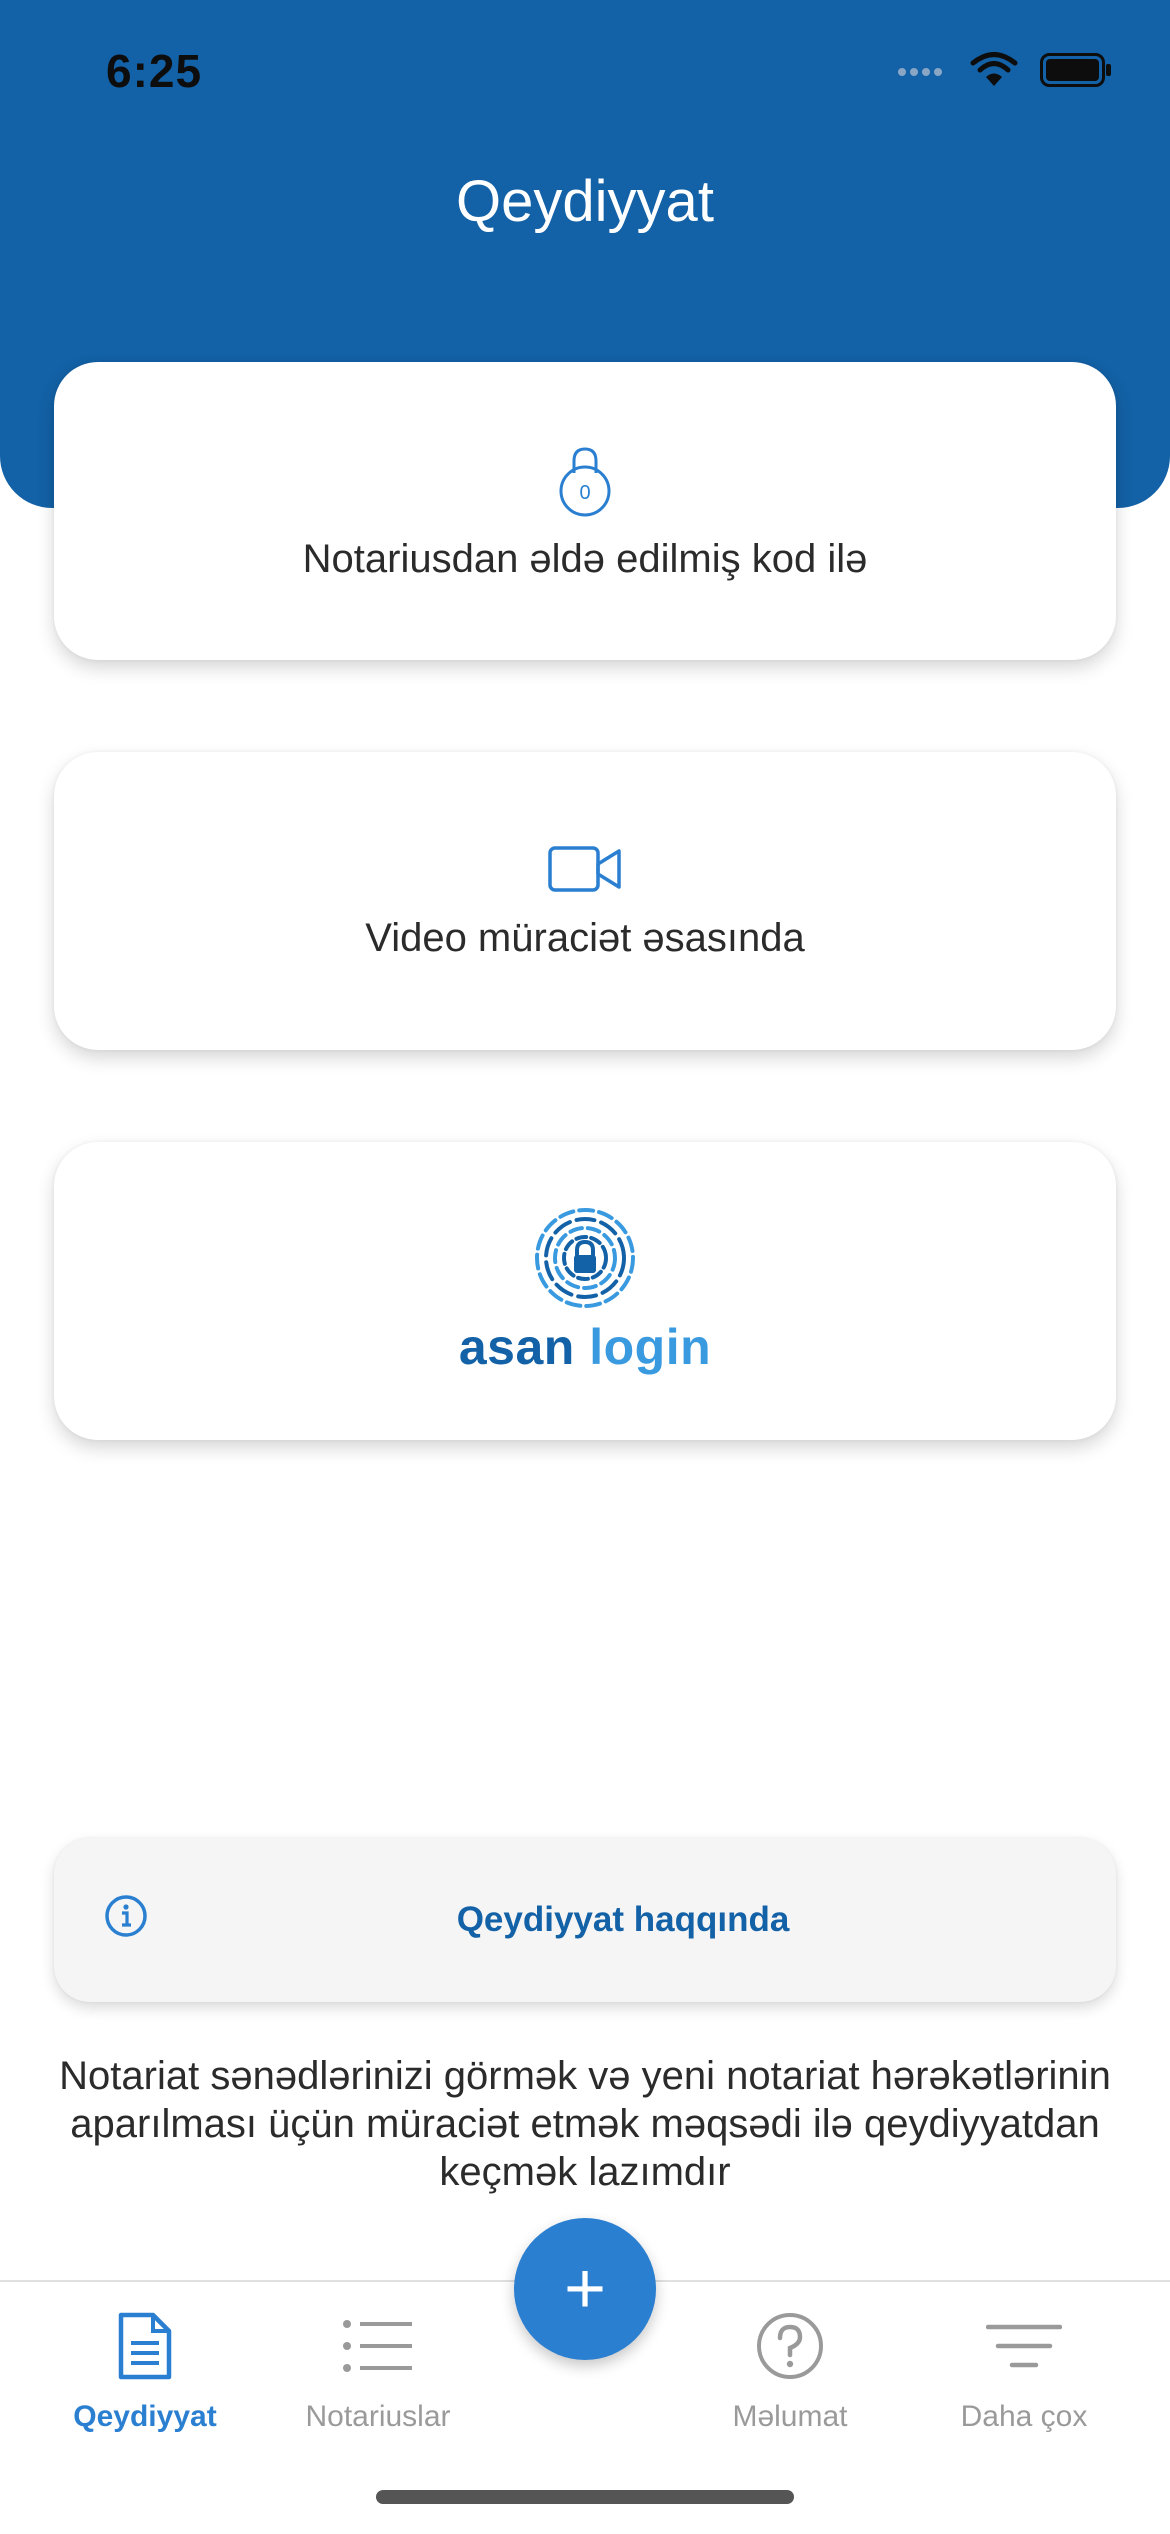  Describe the element at coordinates (377, 2346) in the screenshot. I see `list-icon` at that location.